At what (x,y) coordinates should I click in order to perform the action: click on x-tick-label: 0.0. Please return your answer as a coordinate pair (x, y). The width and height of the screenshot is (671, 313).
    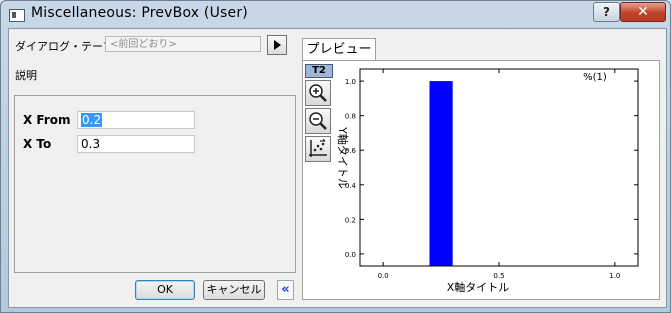
    Looking at the image, I should click on (383, 276).